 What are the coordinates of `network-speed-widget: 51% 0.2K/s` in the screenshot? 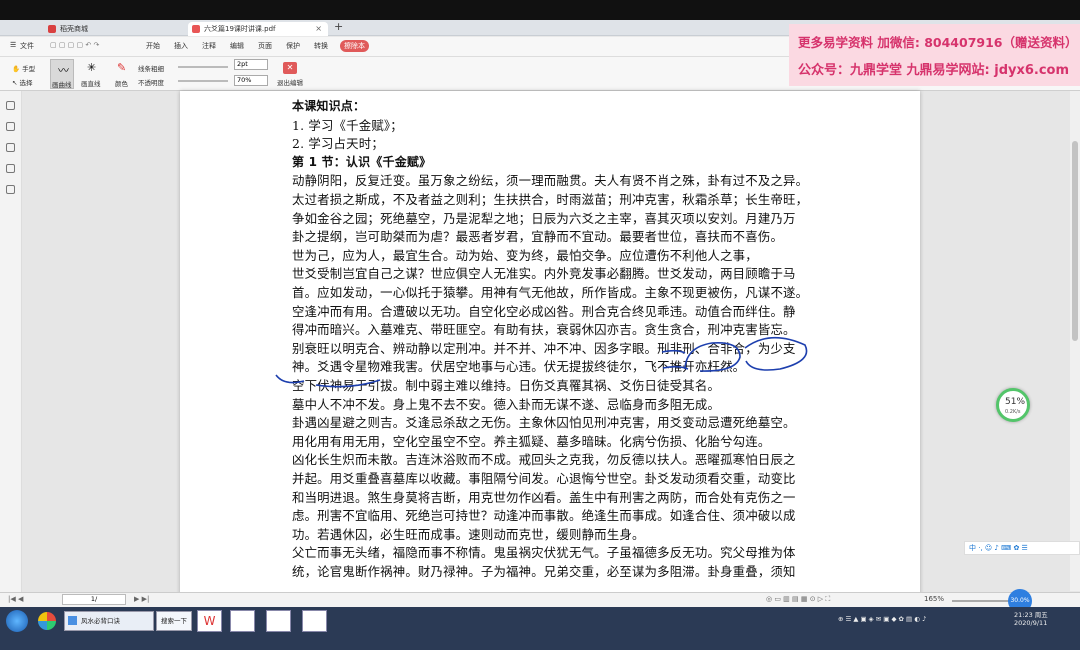 It's located at (1013, 405).